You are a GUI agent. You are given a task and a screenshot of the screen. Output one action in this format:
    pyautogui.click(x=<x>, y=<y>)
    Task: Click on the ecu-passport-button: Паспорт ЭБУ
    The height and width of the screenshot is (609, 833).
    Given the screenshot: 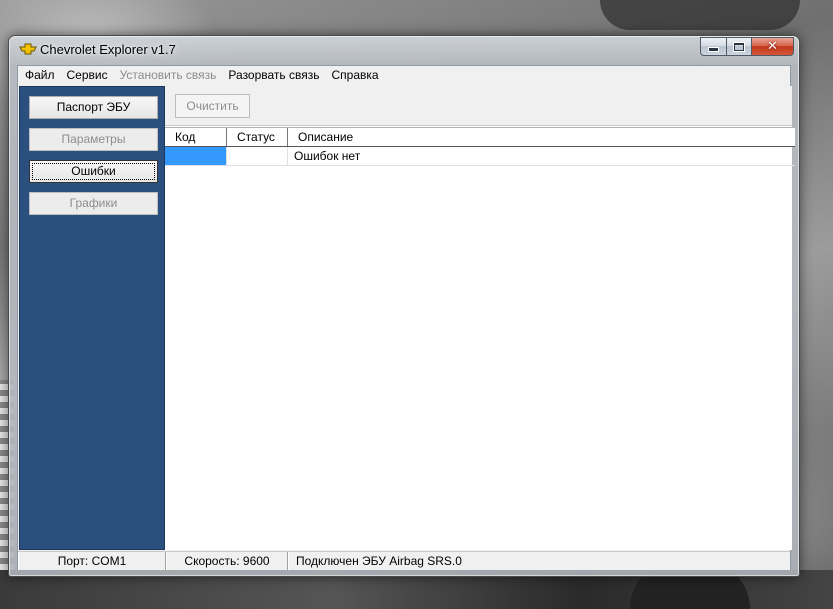 What is the action you would take?
    pyautogui.click(x=93, y=107)
    